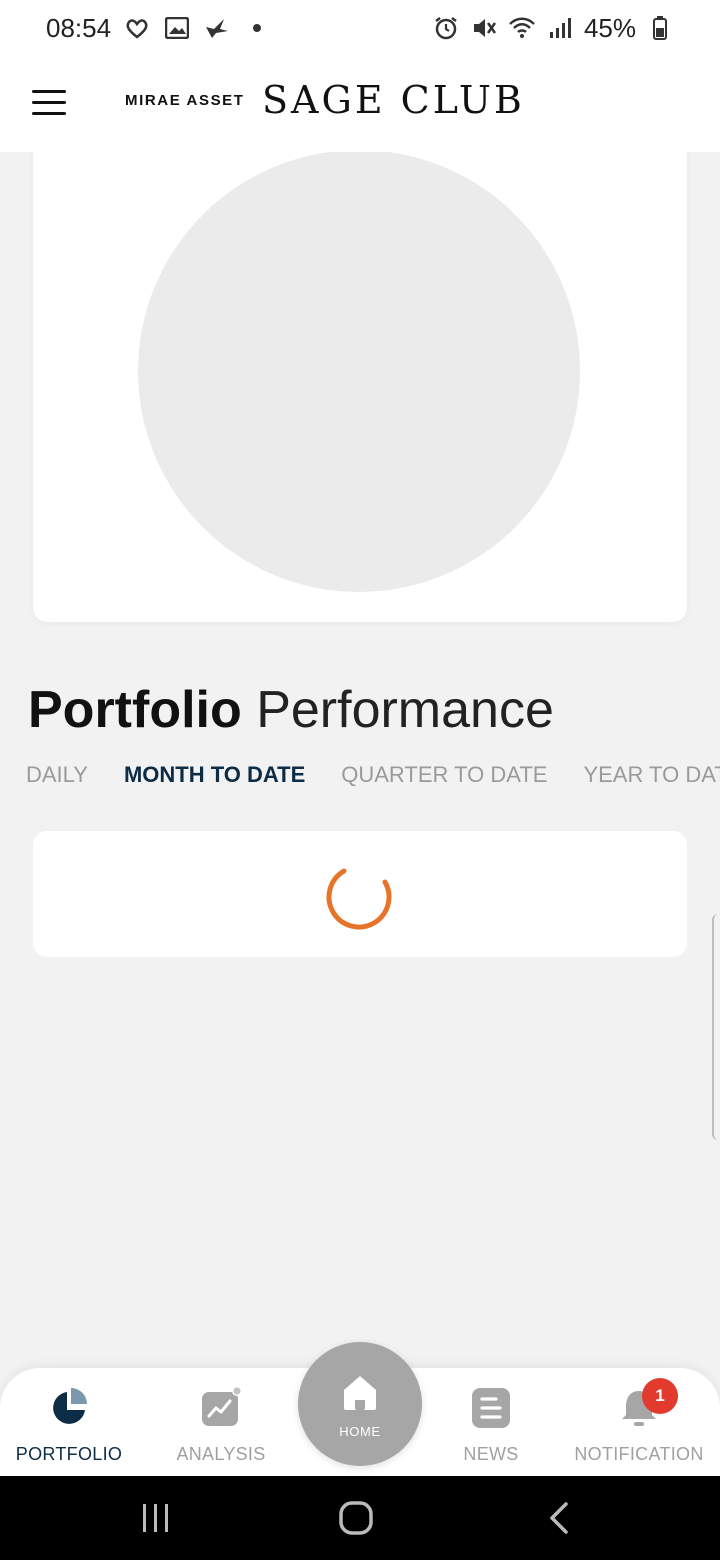 This screenshot has height=1560, width=720. Describe the element at coordinates (360, 28) in the screenshot. I see `status-bar: 08:54 45%` at that location.